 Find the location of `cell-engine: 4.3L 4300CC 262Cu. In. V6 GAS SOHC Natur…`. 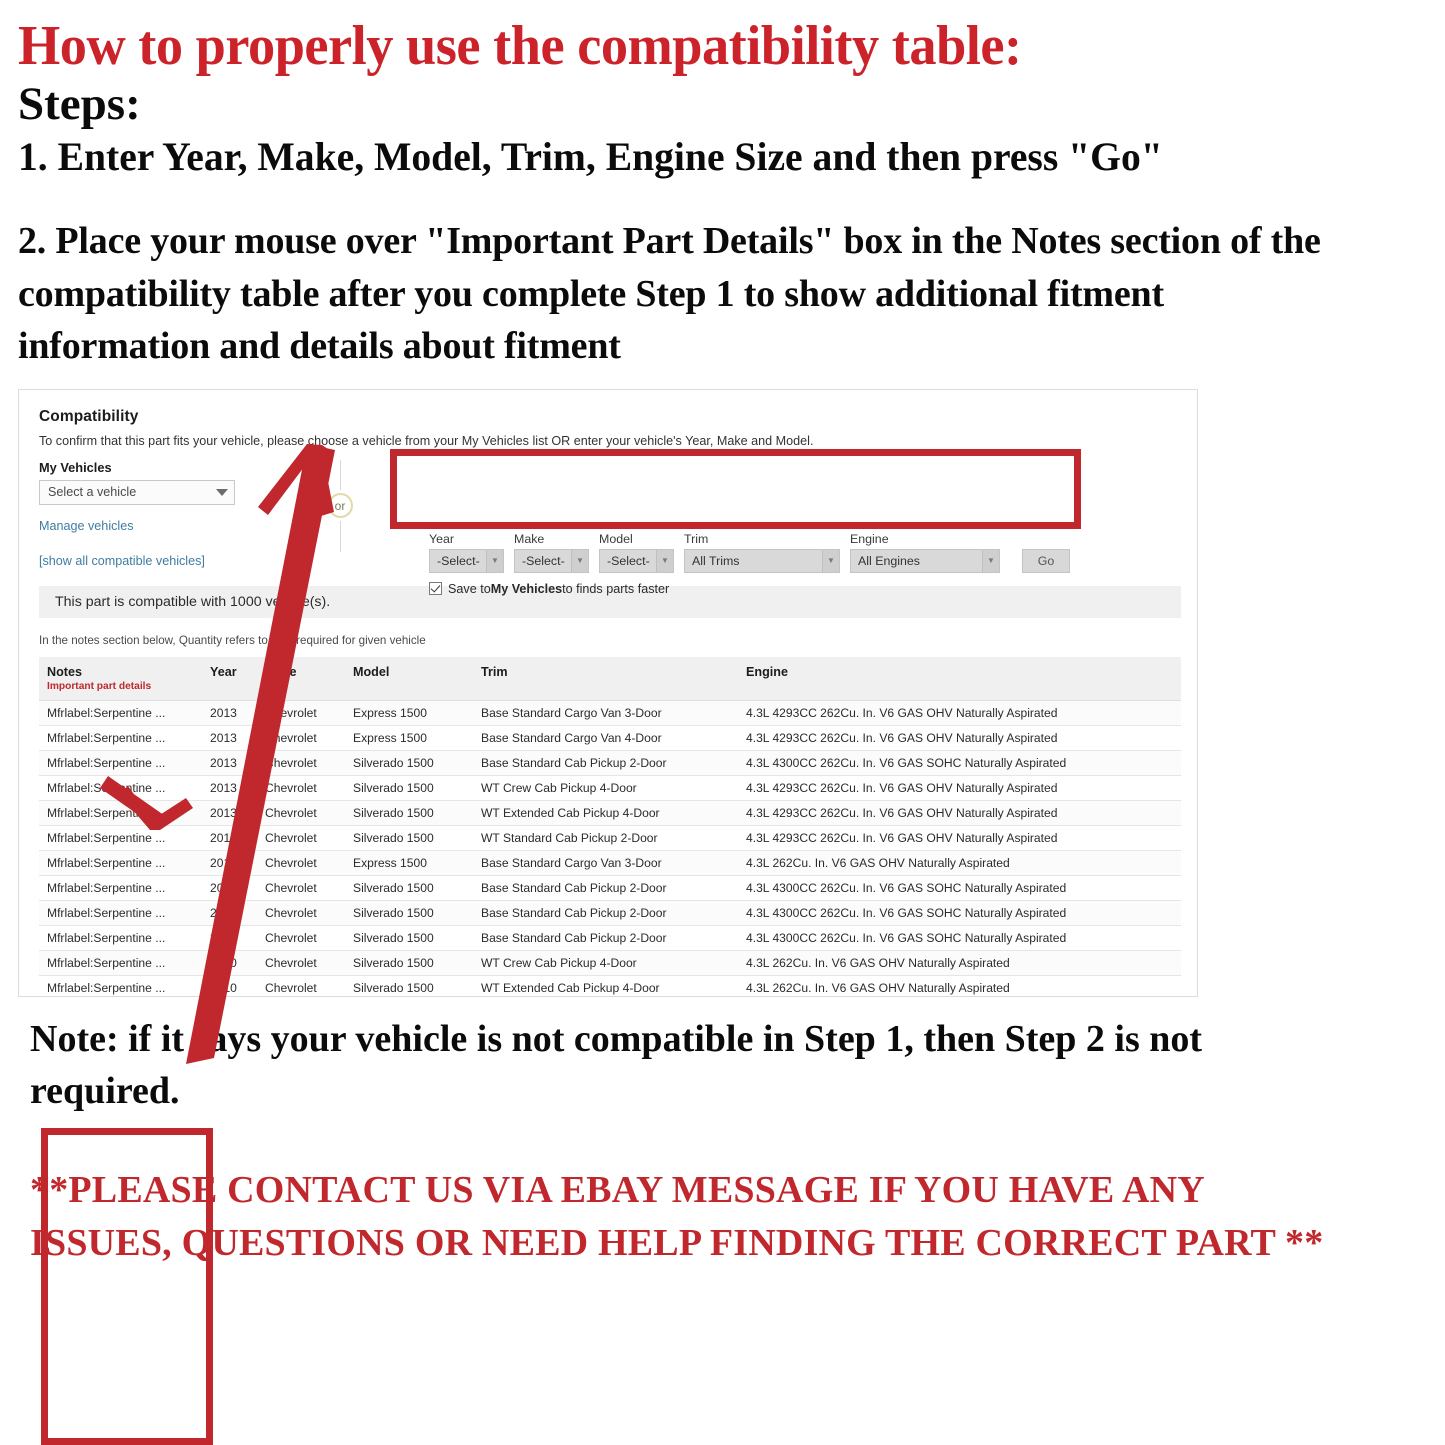

cell-engine: 4.3L 4300CC 262Cu. In. V6 GAS SOHC Natur… is located at coordinates (959, 763).